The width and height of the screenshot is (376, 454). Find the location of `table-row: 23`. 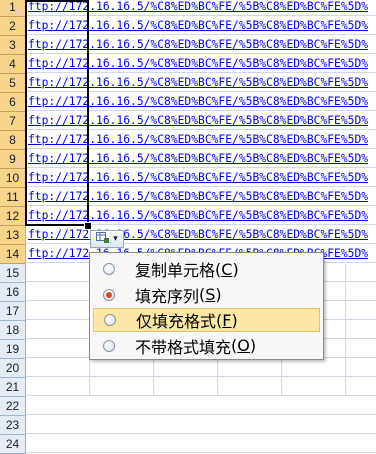

table-row: 23 is located at coordinates (188, 425).